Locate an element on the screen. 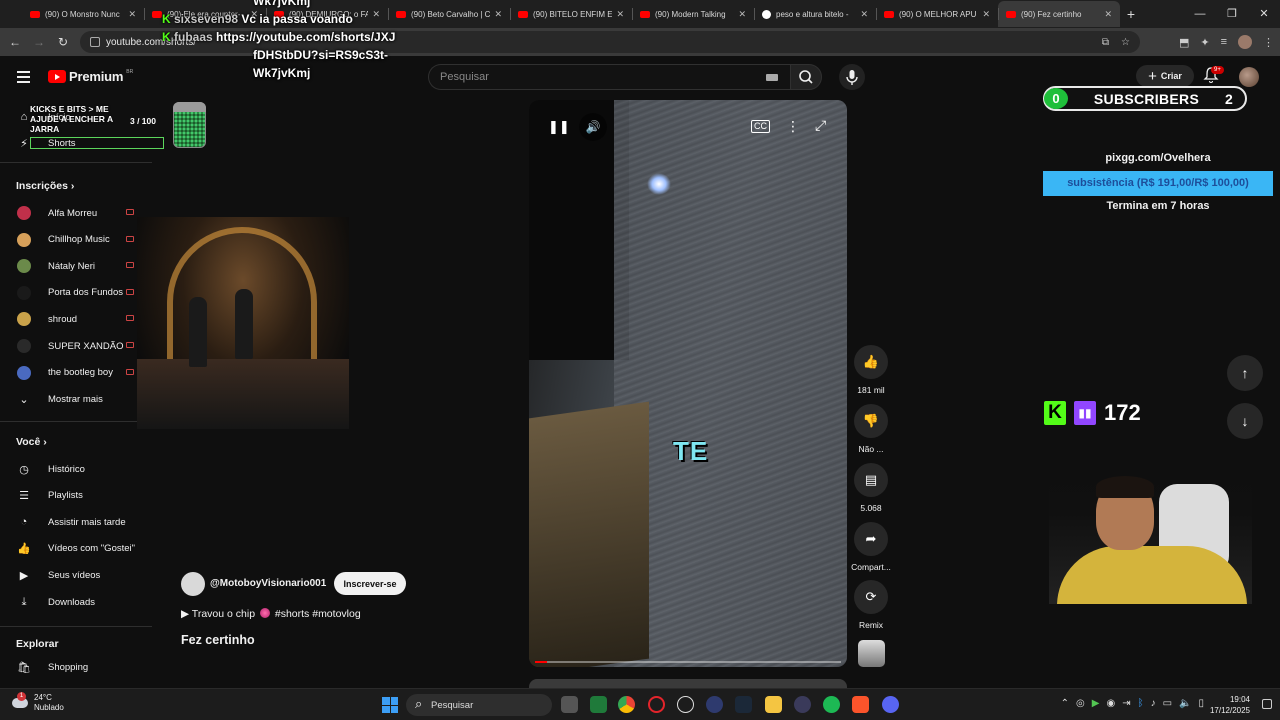 The height and width of the screenshot is (720, 1280). sidebar-item: Alfa Morreu is located at coordinates (75, 213).